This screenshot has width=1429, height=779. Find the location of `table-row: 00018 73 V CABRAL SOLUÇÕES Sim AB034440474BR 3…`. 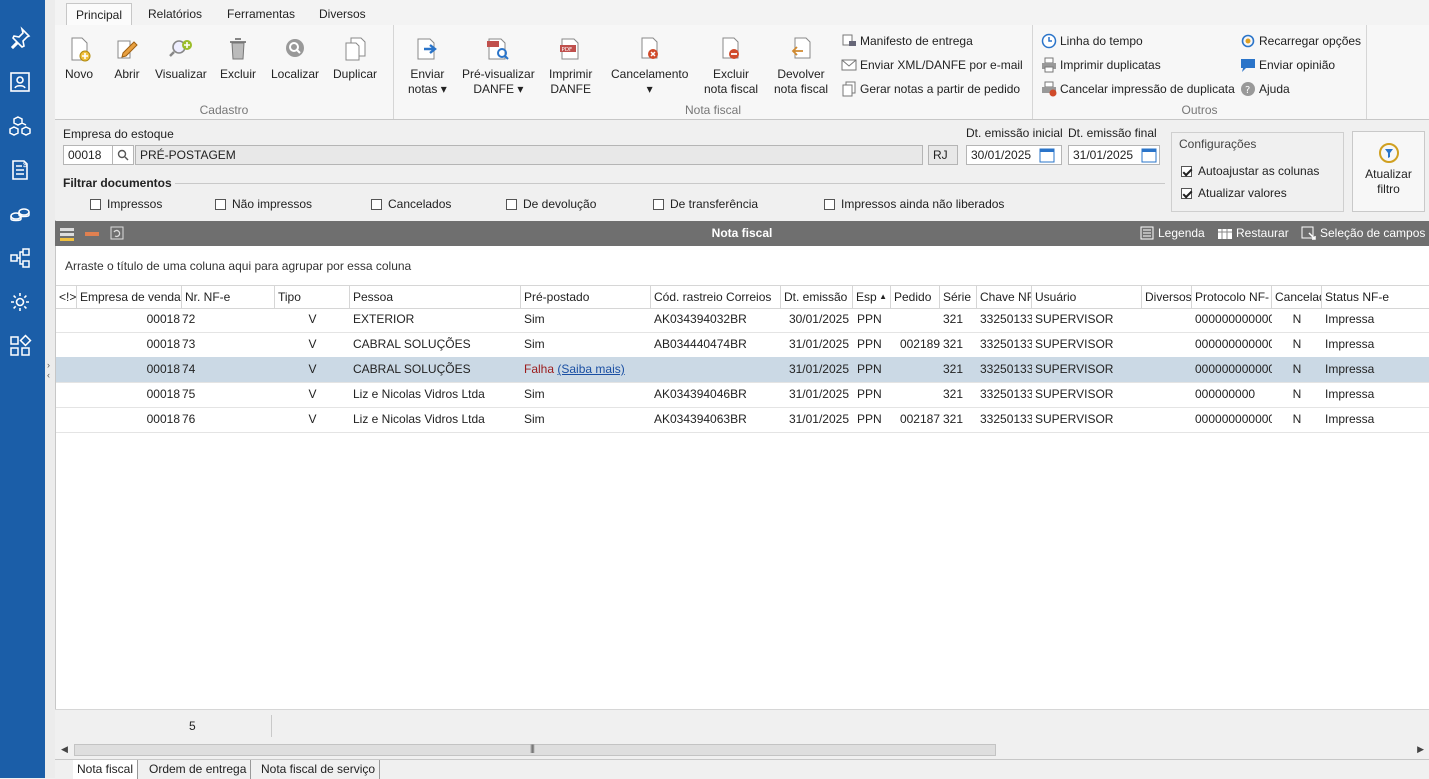

table-row: 00018 73 V CABRAL SOLUÇÕES Sim AB034440474BR 3… is located at coordinates (742, 345).